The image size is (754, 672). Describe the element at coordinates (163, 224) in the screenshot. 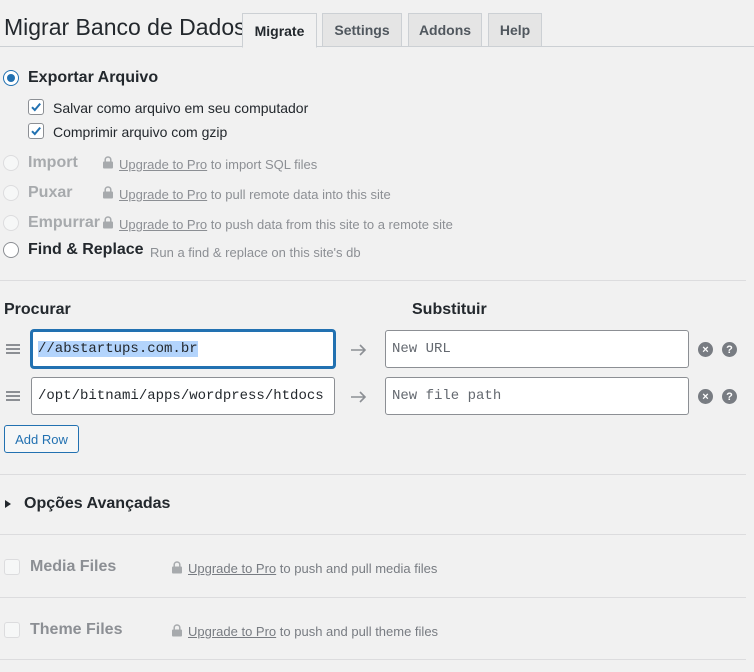

I see `push-upgrade-link: Upgrade to Pro` at that location.